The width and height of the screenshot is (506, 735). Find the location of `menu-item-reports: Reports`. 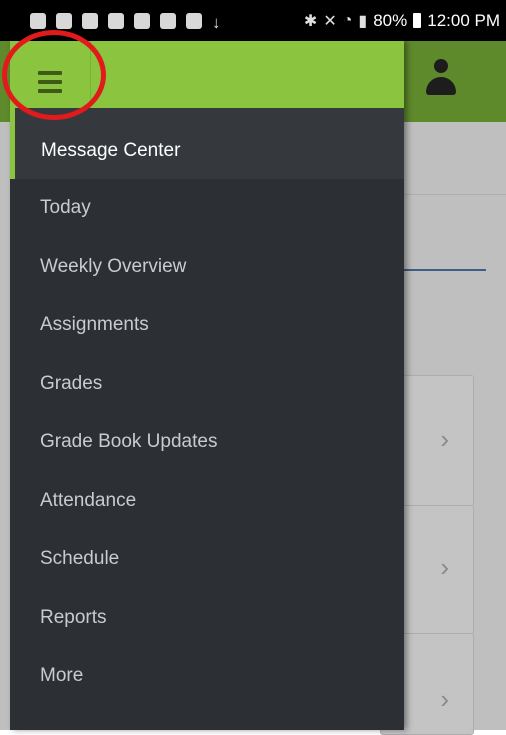

menu-item-reports: Reports is located at coordinates (207, 618).